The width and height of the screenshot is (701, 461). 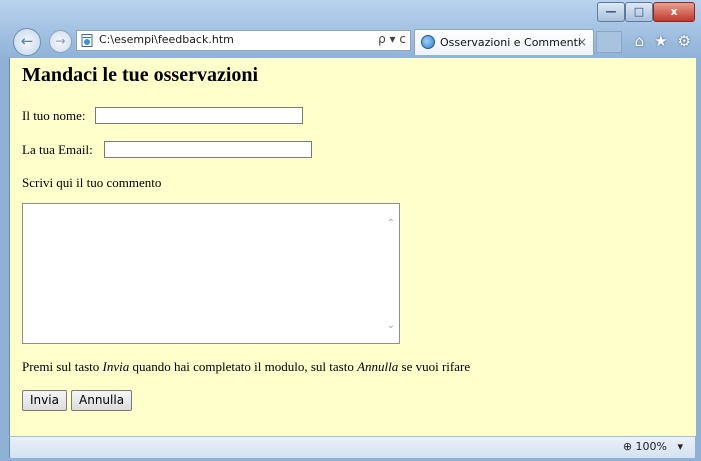 I want to click on reset-button: Annulla, so click(x=102, y=400).